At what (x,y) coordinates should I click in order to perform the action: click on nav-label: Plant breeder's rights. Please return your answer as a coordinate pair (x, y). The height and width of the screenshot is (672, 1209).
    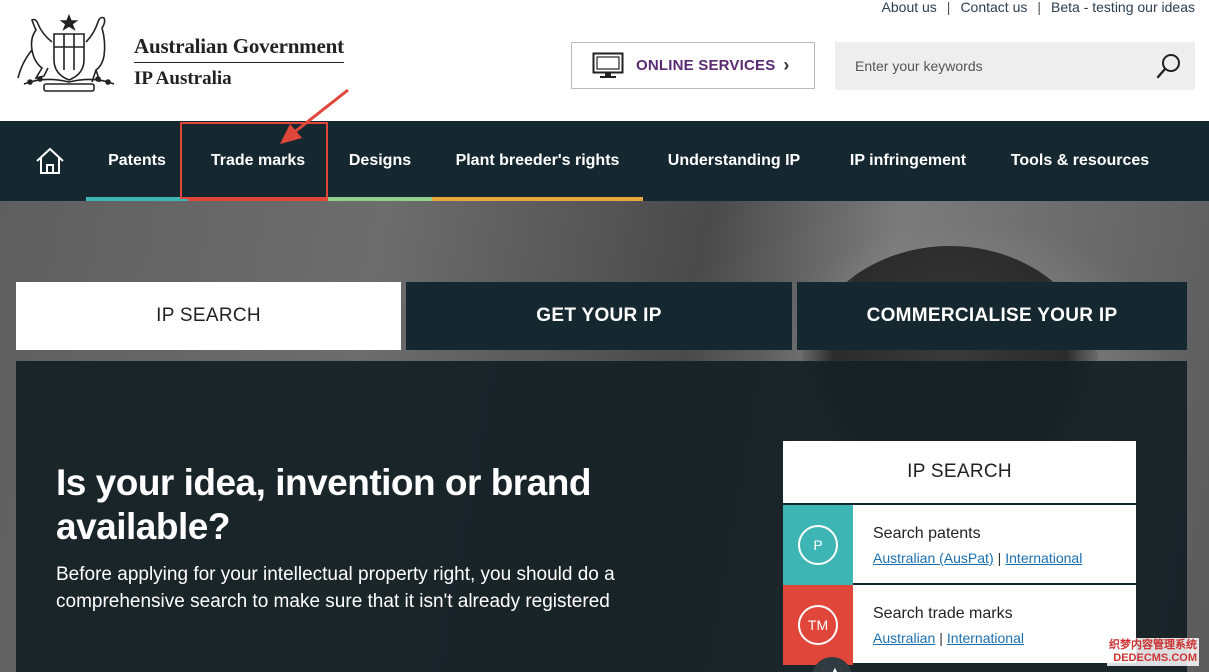
    Looking at the image, I should click on (537, 160).